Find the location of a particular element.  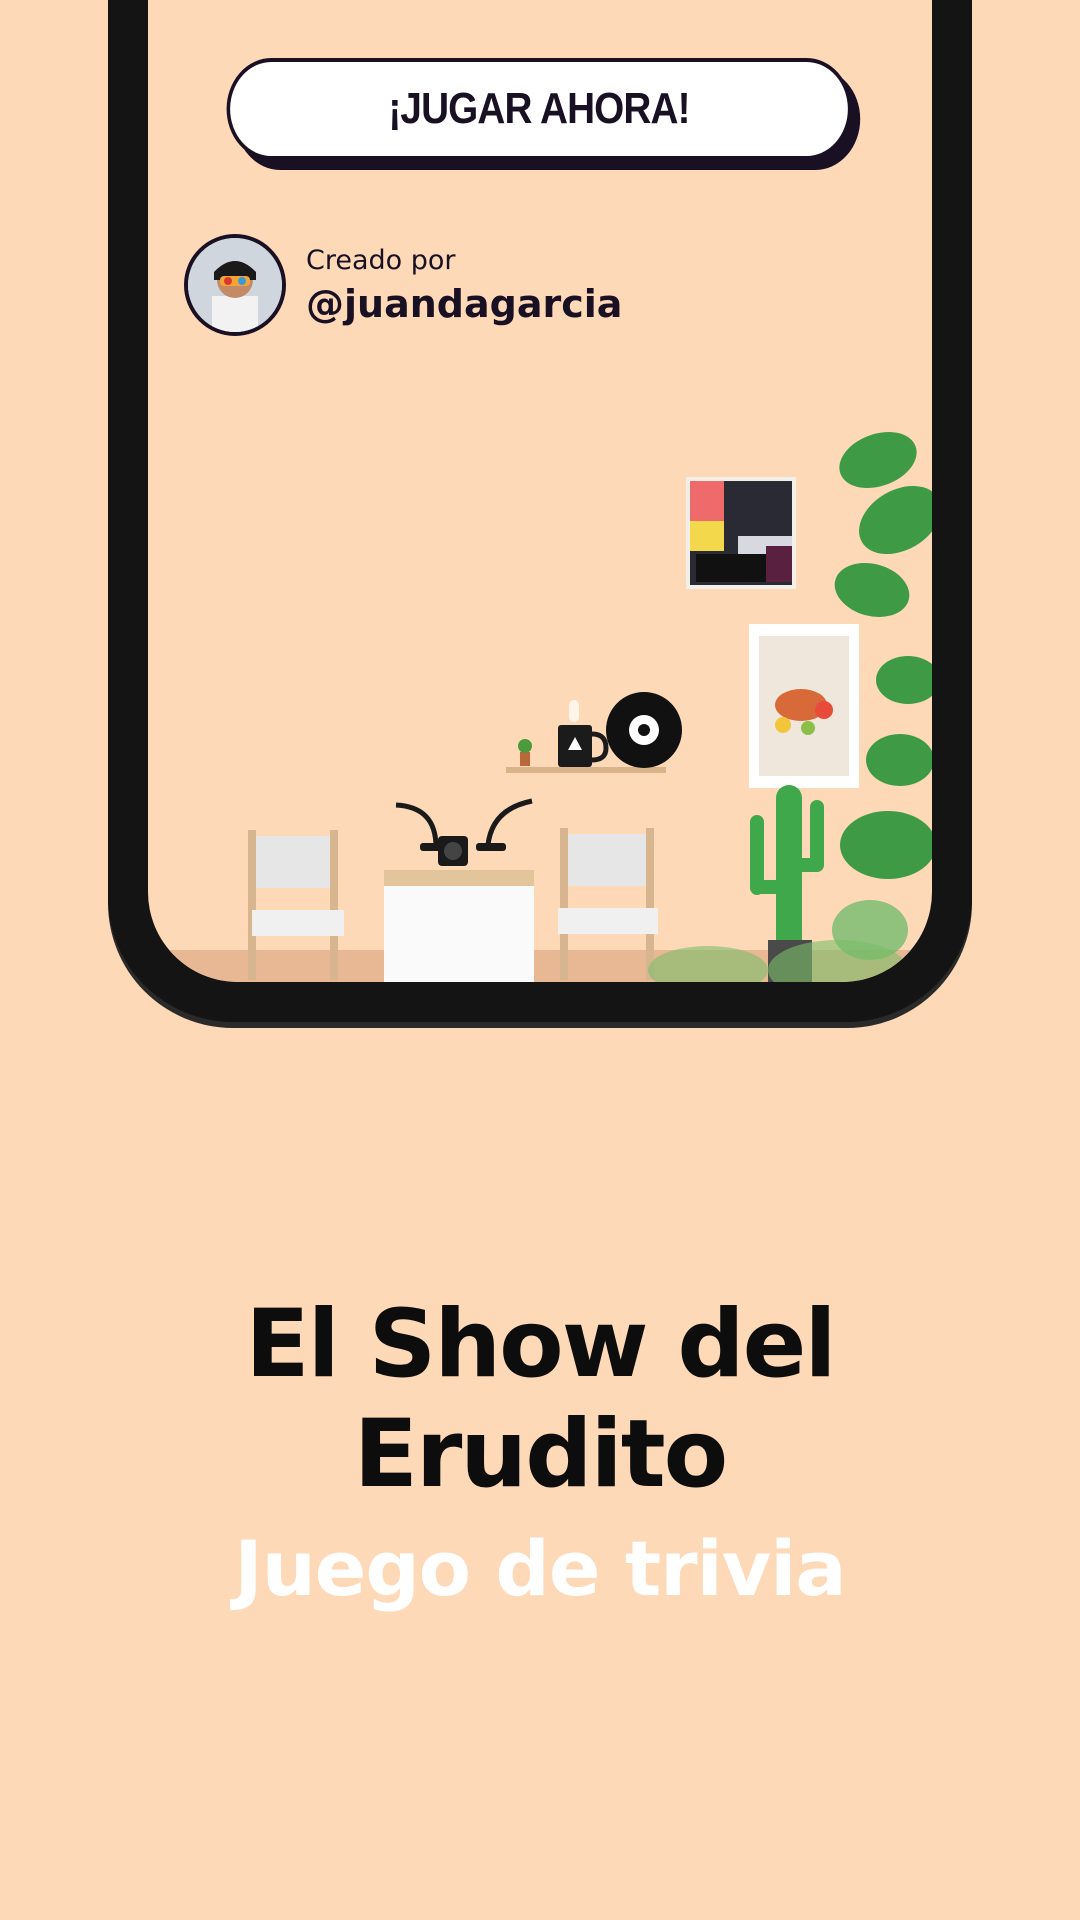

avatar-photo is located at coordinates (235, 285).